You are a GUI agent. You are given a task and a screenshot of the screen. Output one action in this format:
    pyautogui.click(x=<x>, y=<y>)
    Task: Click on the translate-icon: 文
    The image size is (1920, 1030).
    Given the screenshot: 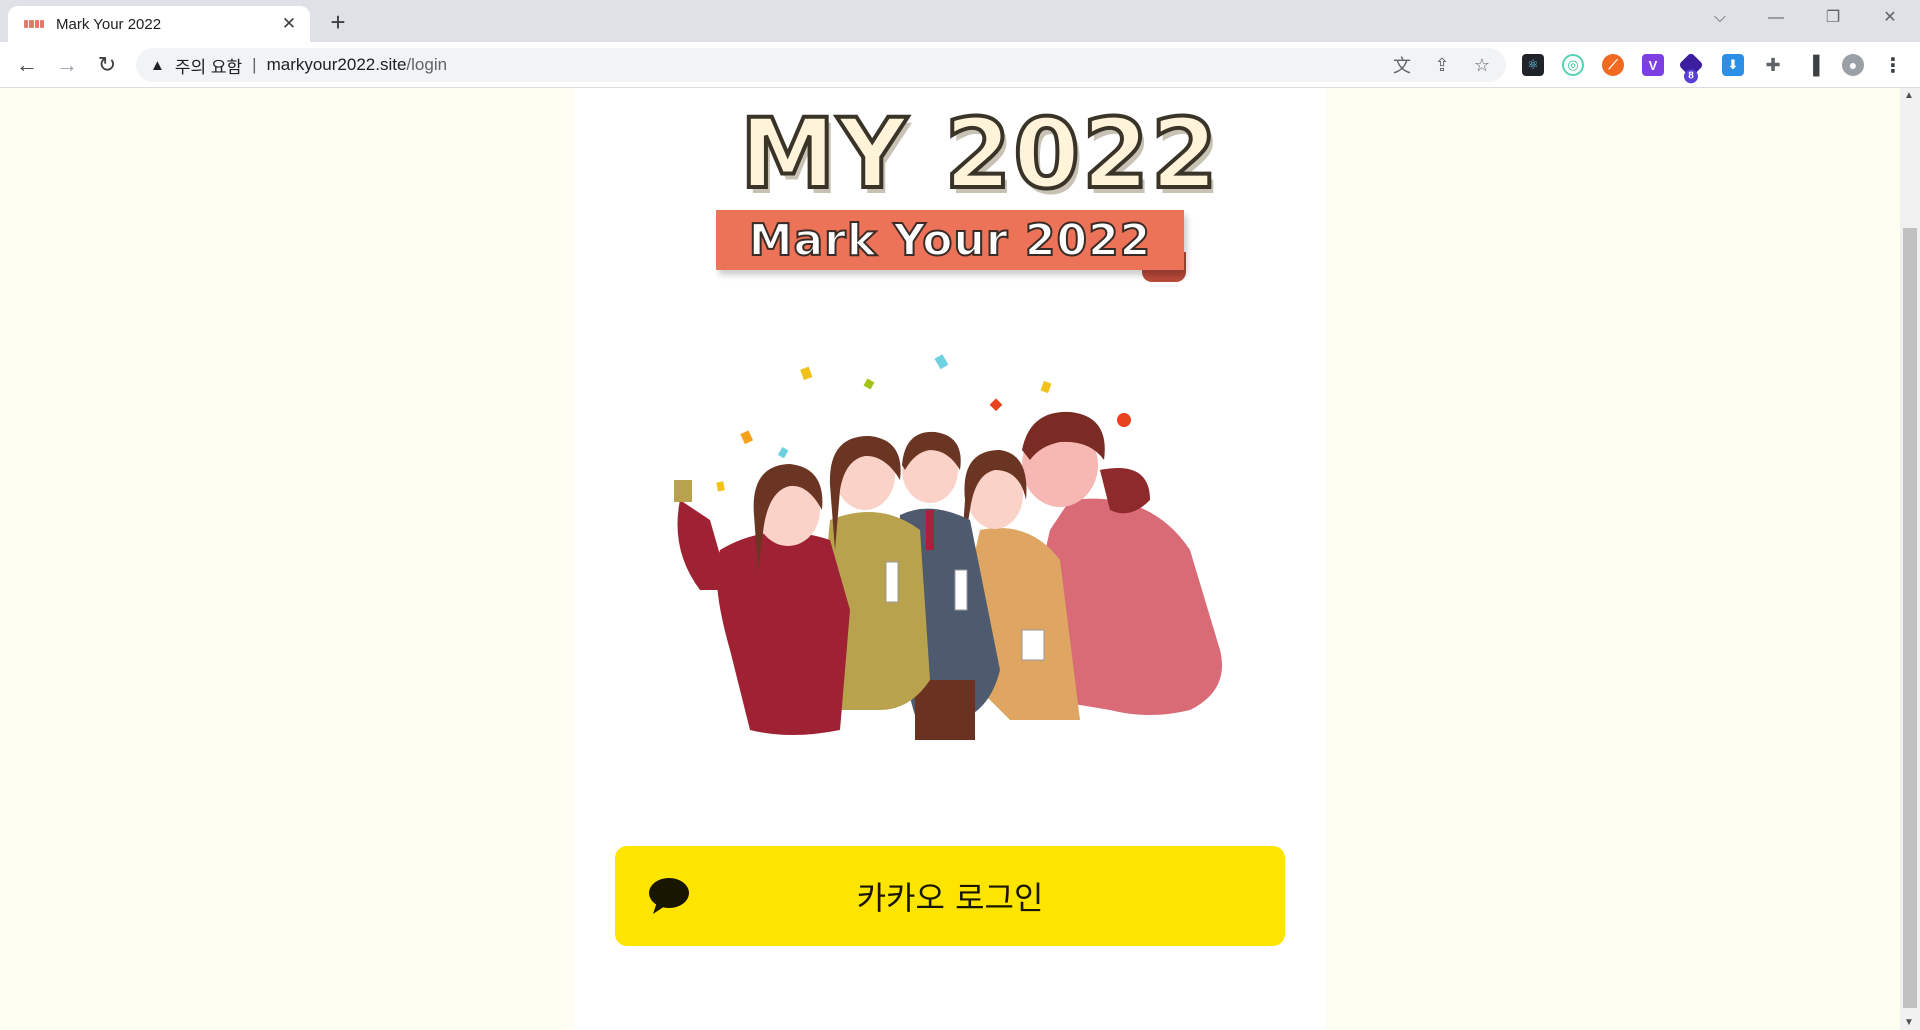 What is the action you would take?
    pyautogui.click(x=1402, y=65)
    